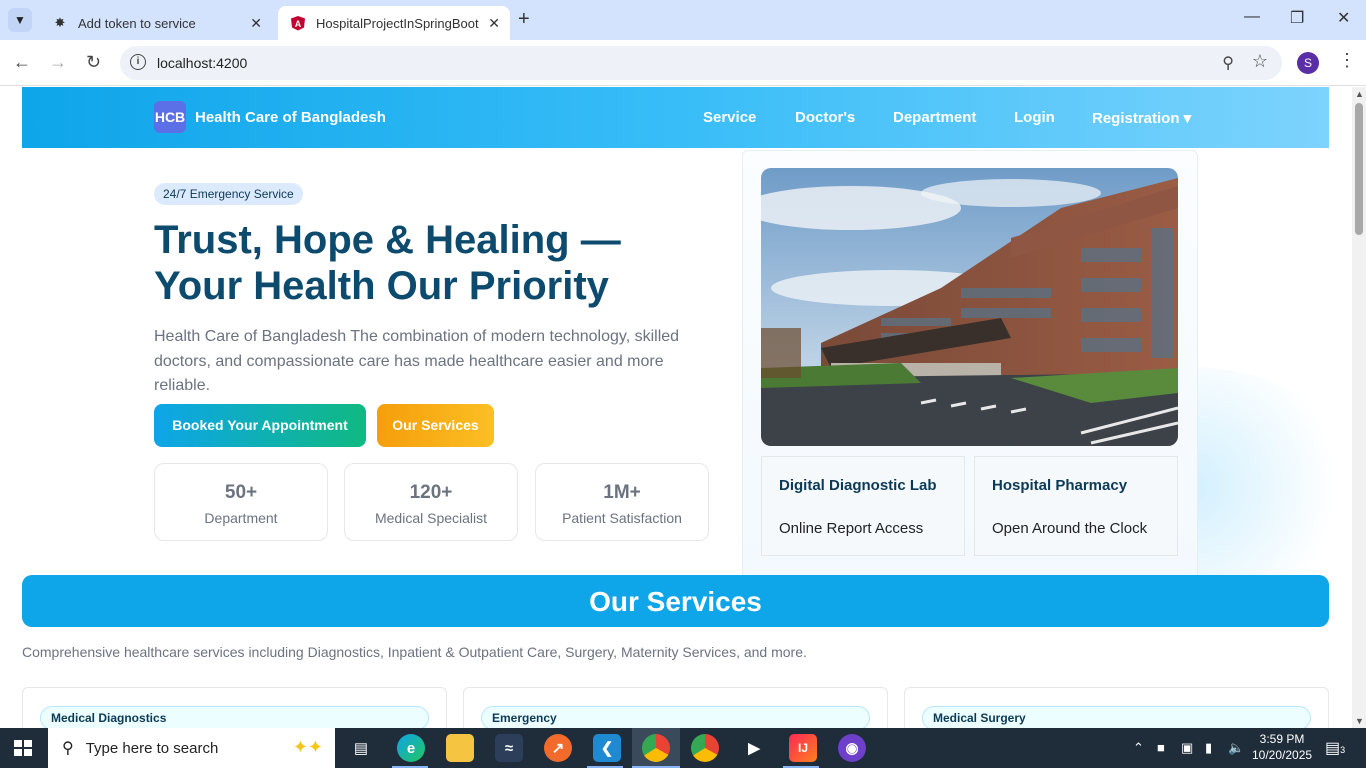 The height and width of the screenshot is (768, 1366). What do you see at coordinates (58, 62) in the screenshot?
I see `forward-arrow-icon: →` at bounding box center [58, 62].